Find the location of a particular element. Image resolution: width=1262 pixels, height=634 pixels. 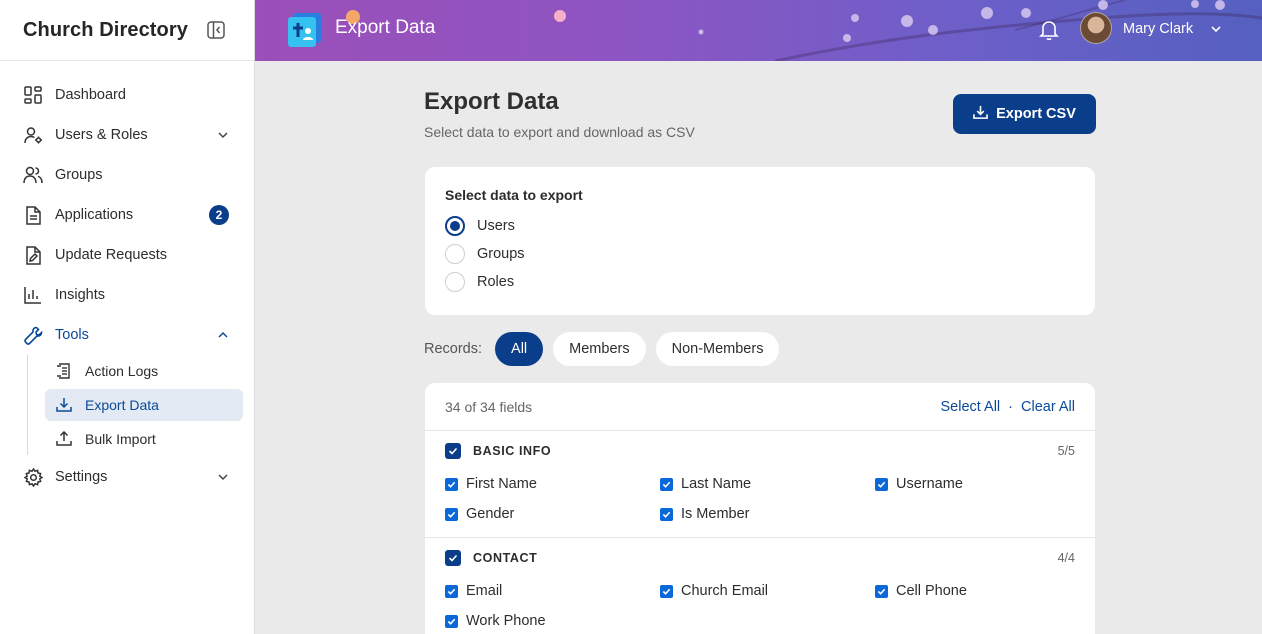

sidebar-item-label: Users & Roles is located at coordinates (101, 135).